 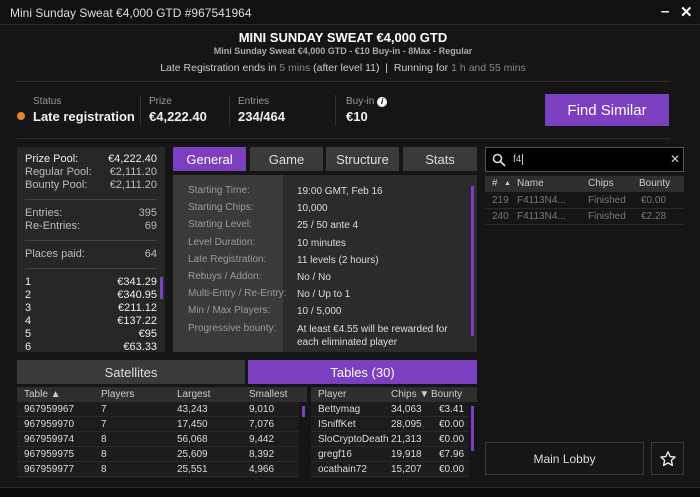 What do you see at coordinates (131, 372) in the screenshot?
I see `tab-satellites: Satellites` at bounding box center [131, 372].